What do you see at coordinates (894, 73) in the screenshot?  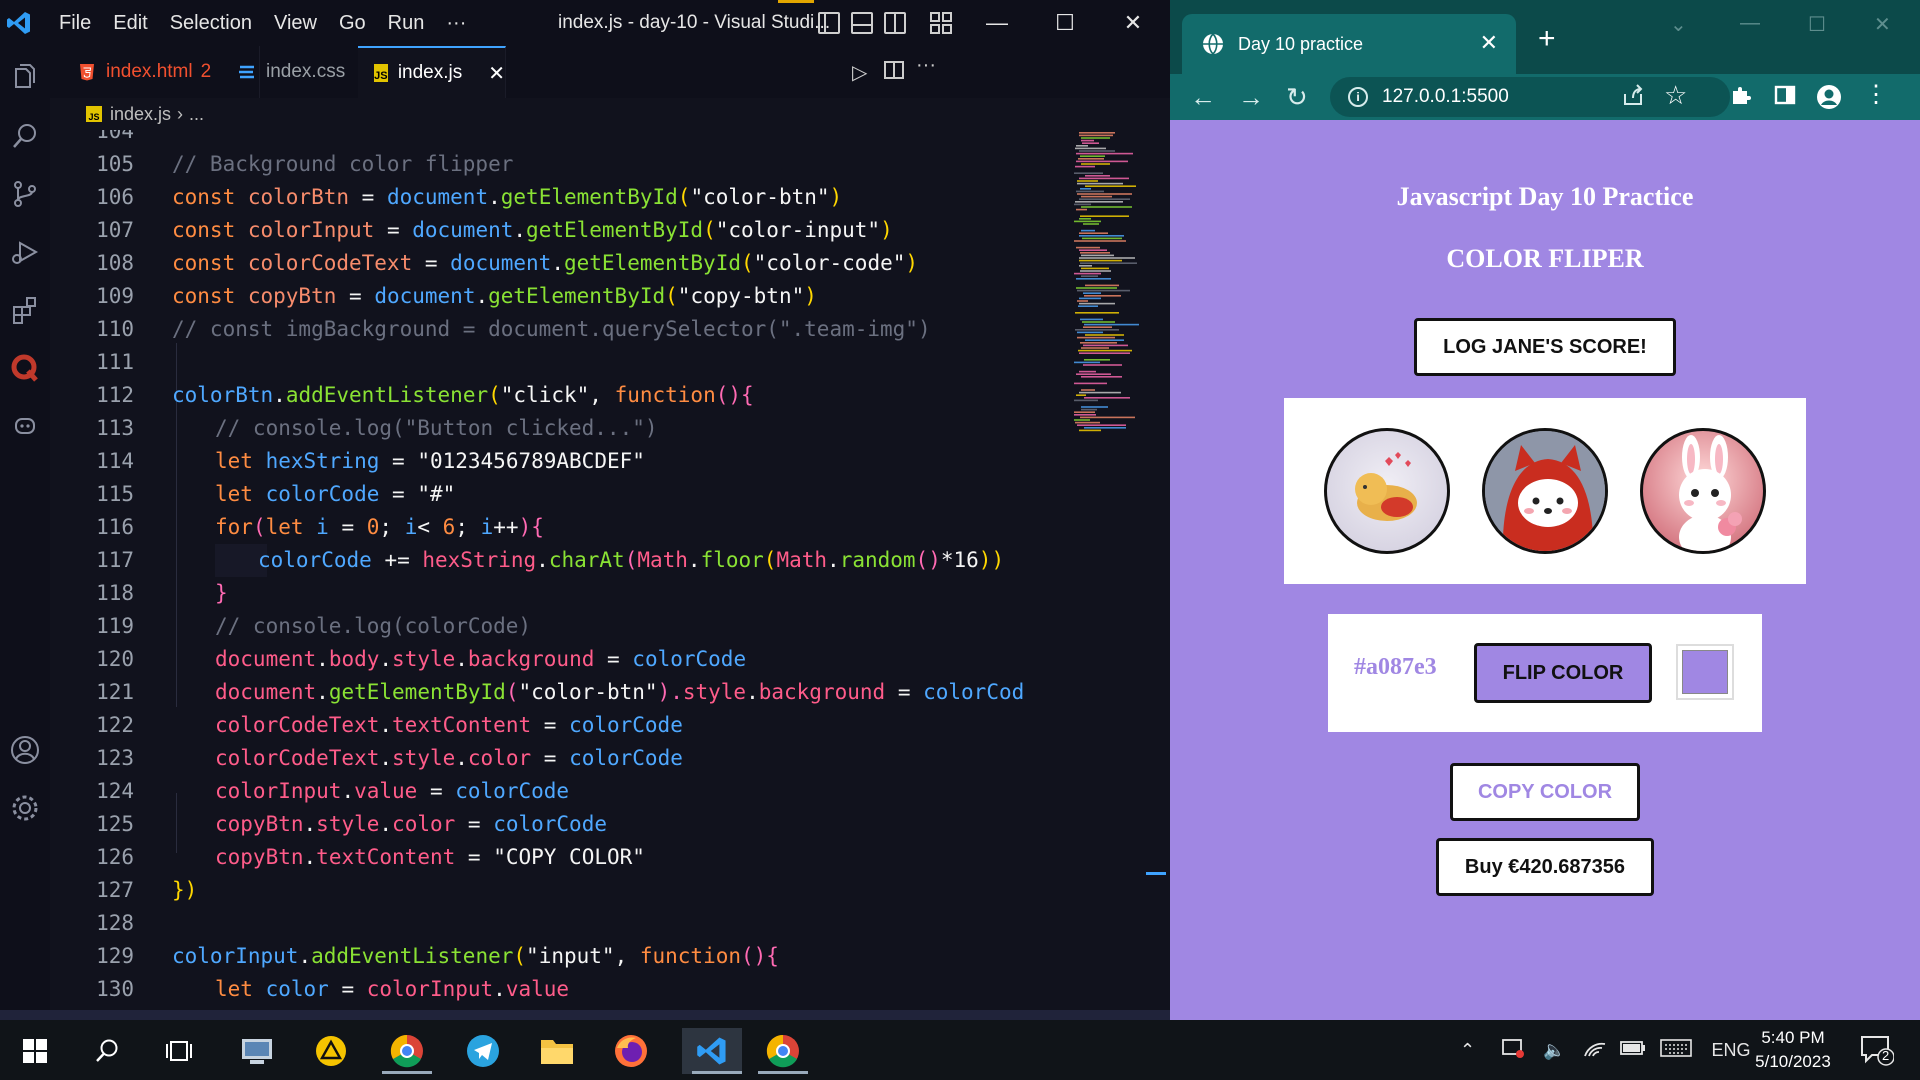 I see `split-editor-icon` at bounding box center [894, 73].